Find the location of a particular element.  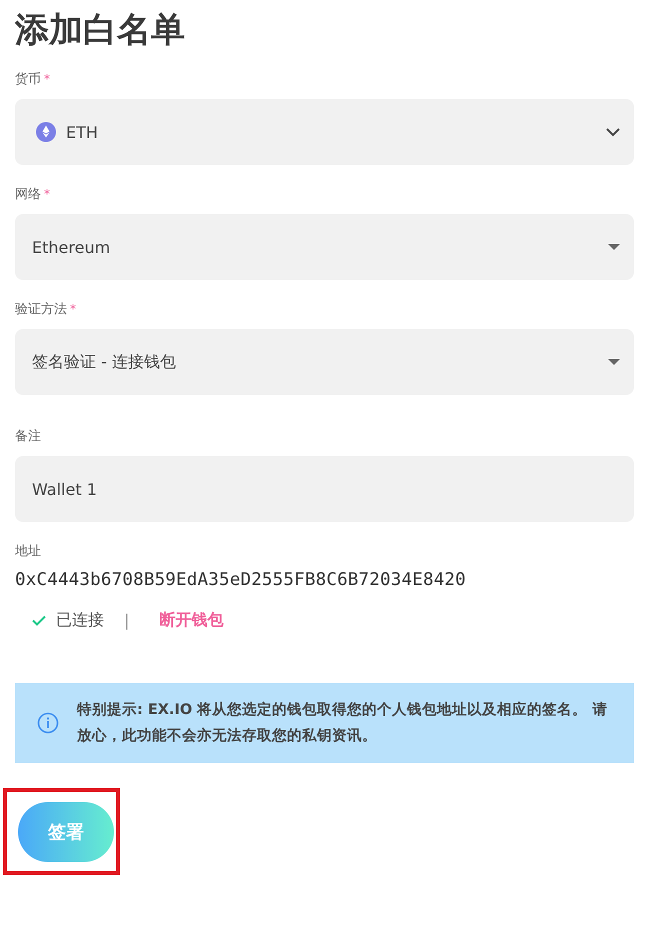

field-label: 地址 is located at coordinates (28, 552).